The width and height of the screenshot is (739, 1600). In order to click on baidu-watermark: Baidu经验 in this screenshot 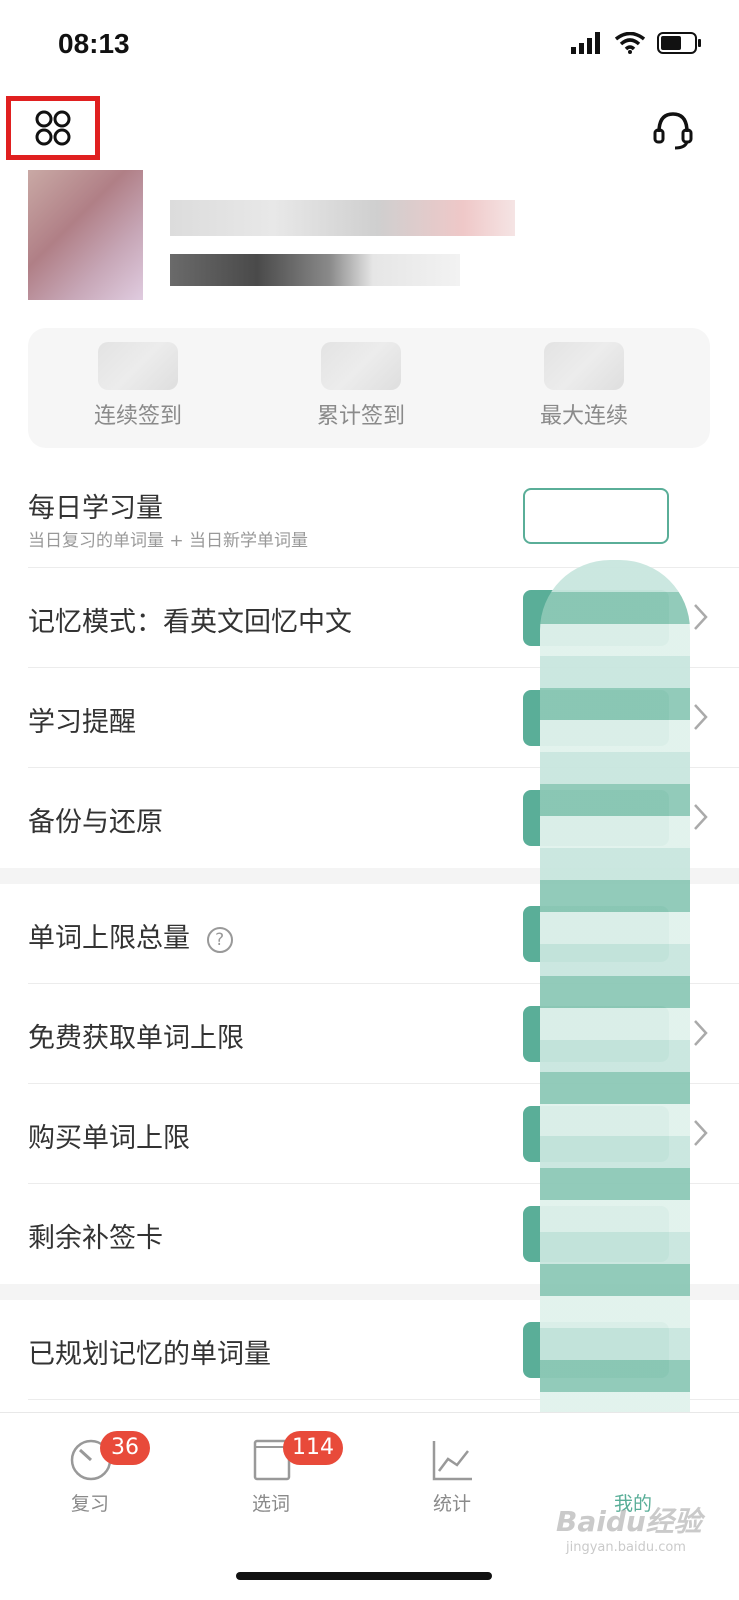, I will do `click(629, 1521)`.